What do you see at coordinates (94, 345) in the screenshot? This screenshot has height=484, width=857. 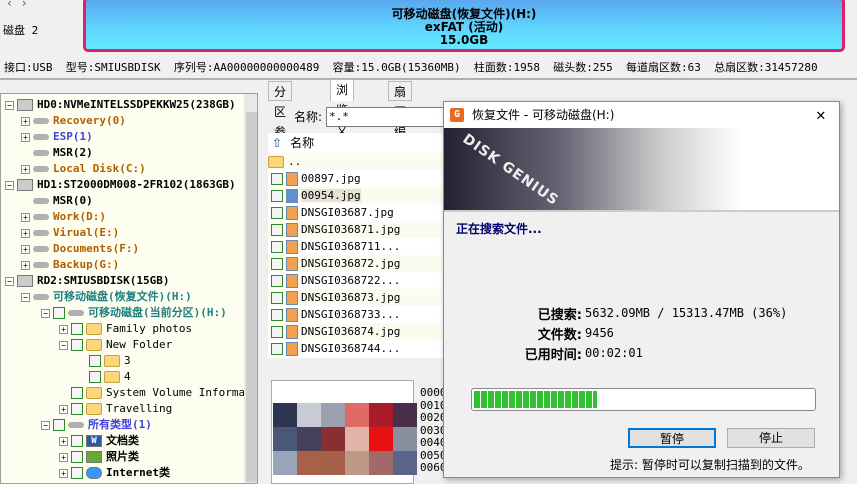 I see `folder-icon` at bounding box center [94, 345].